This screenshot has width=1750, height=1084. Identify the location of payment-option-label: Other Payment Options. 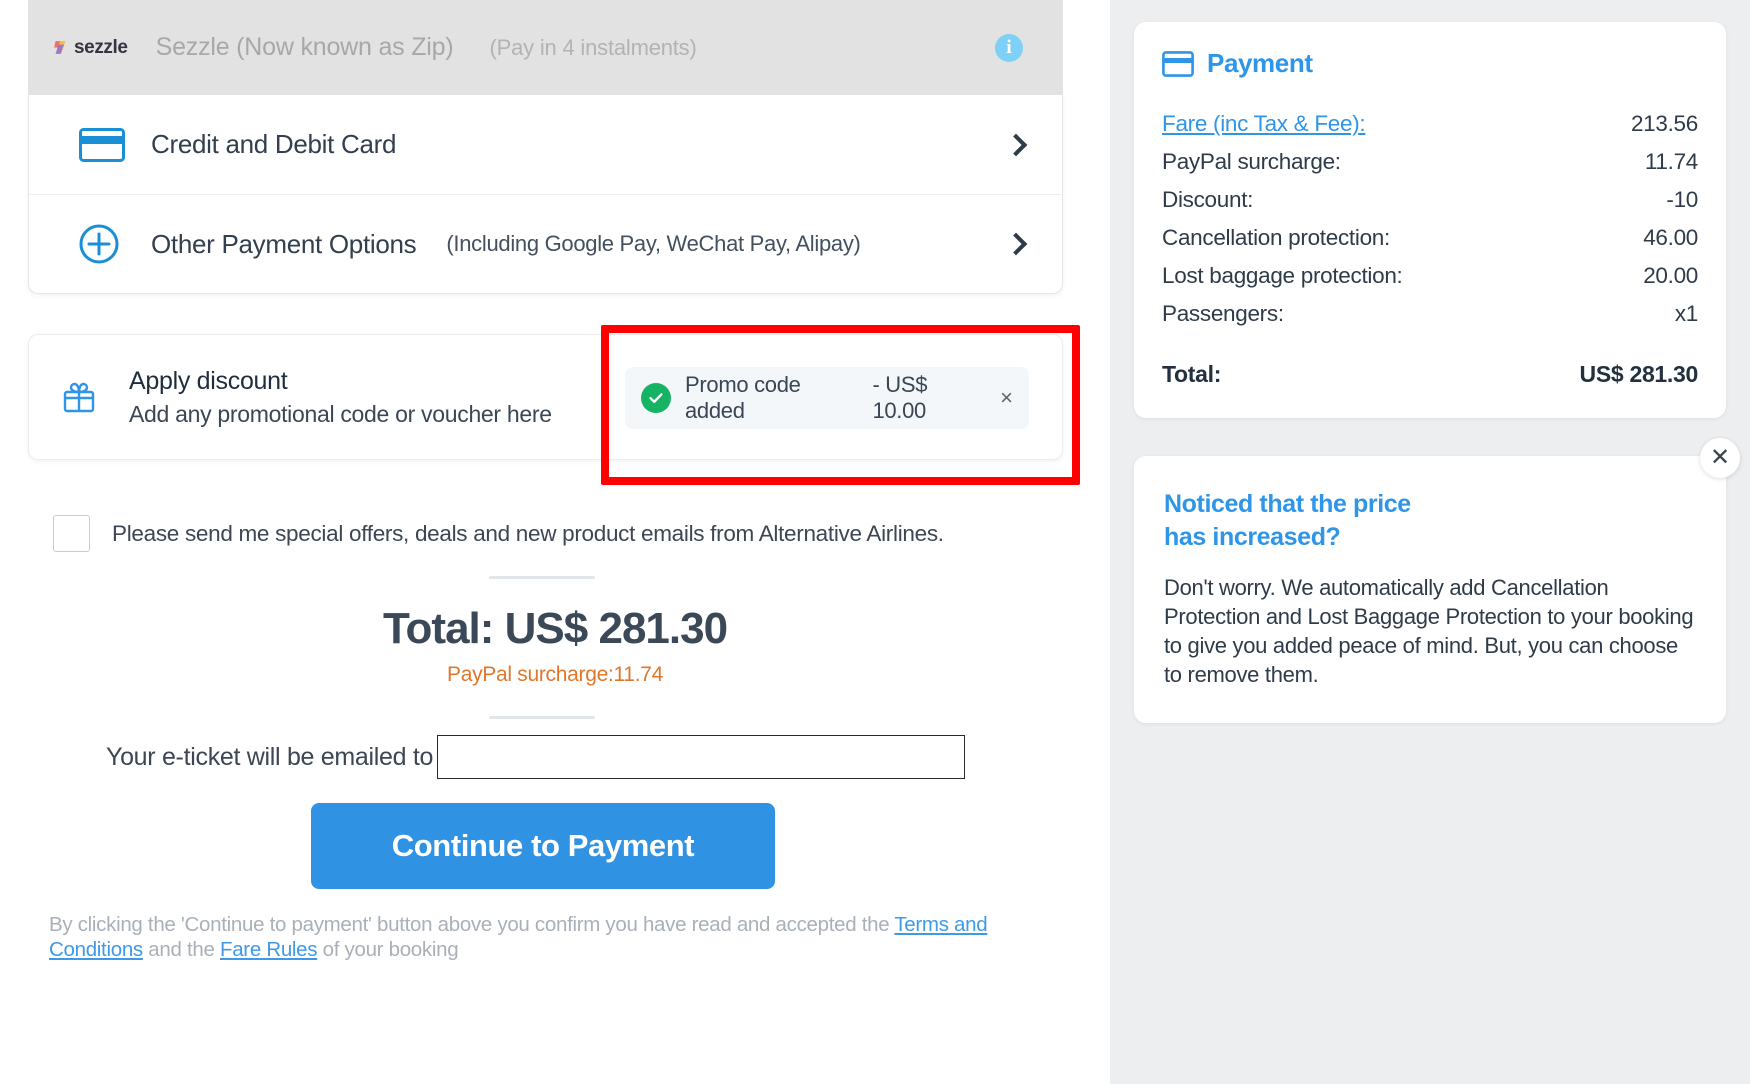
(284, 243).